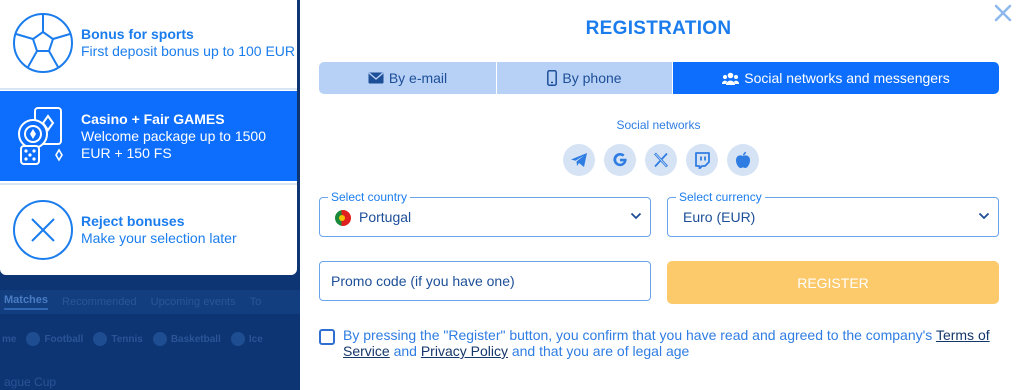 Image resolution: width=1017 pixels, height=390 pixels. Describe the element at coordinates (246, 339) in the screenshot. I see `background-sport-ice: Ice` at that location.